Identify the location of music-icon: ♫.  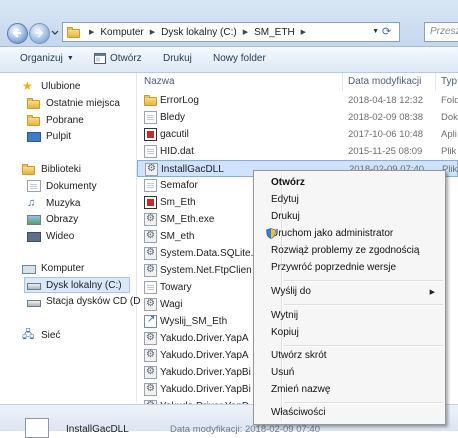
(31, 203).